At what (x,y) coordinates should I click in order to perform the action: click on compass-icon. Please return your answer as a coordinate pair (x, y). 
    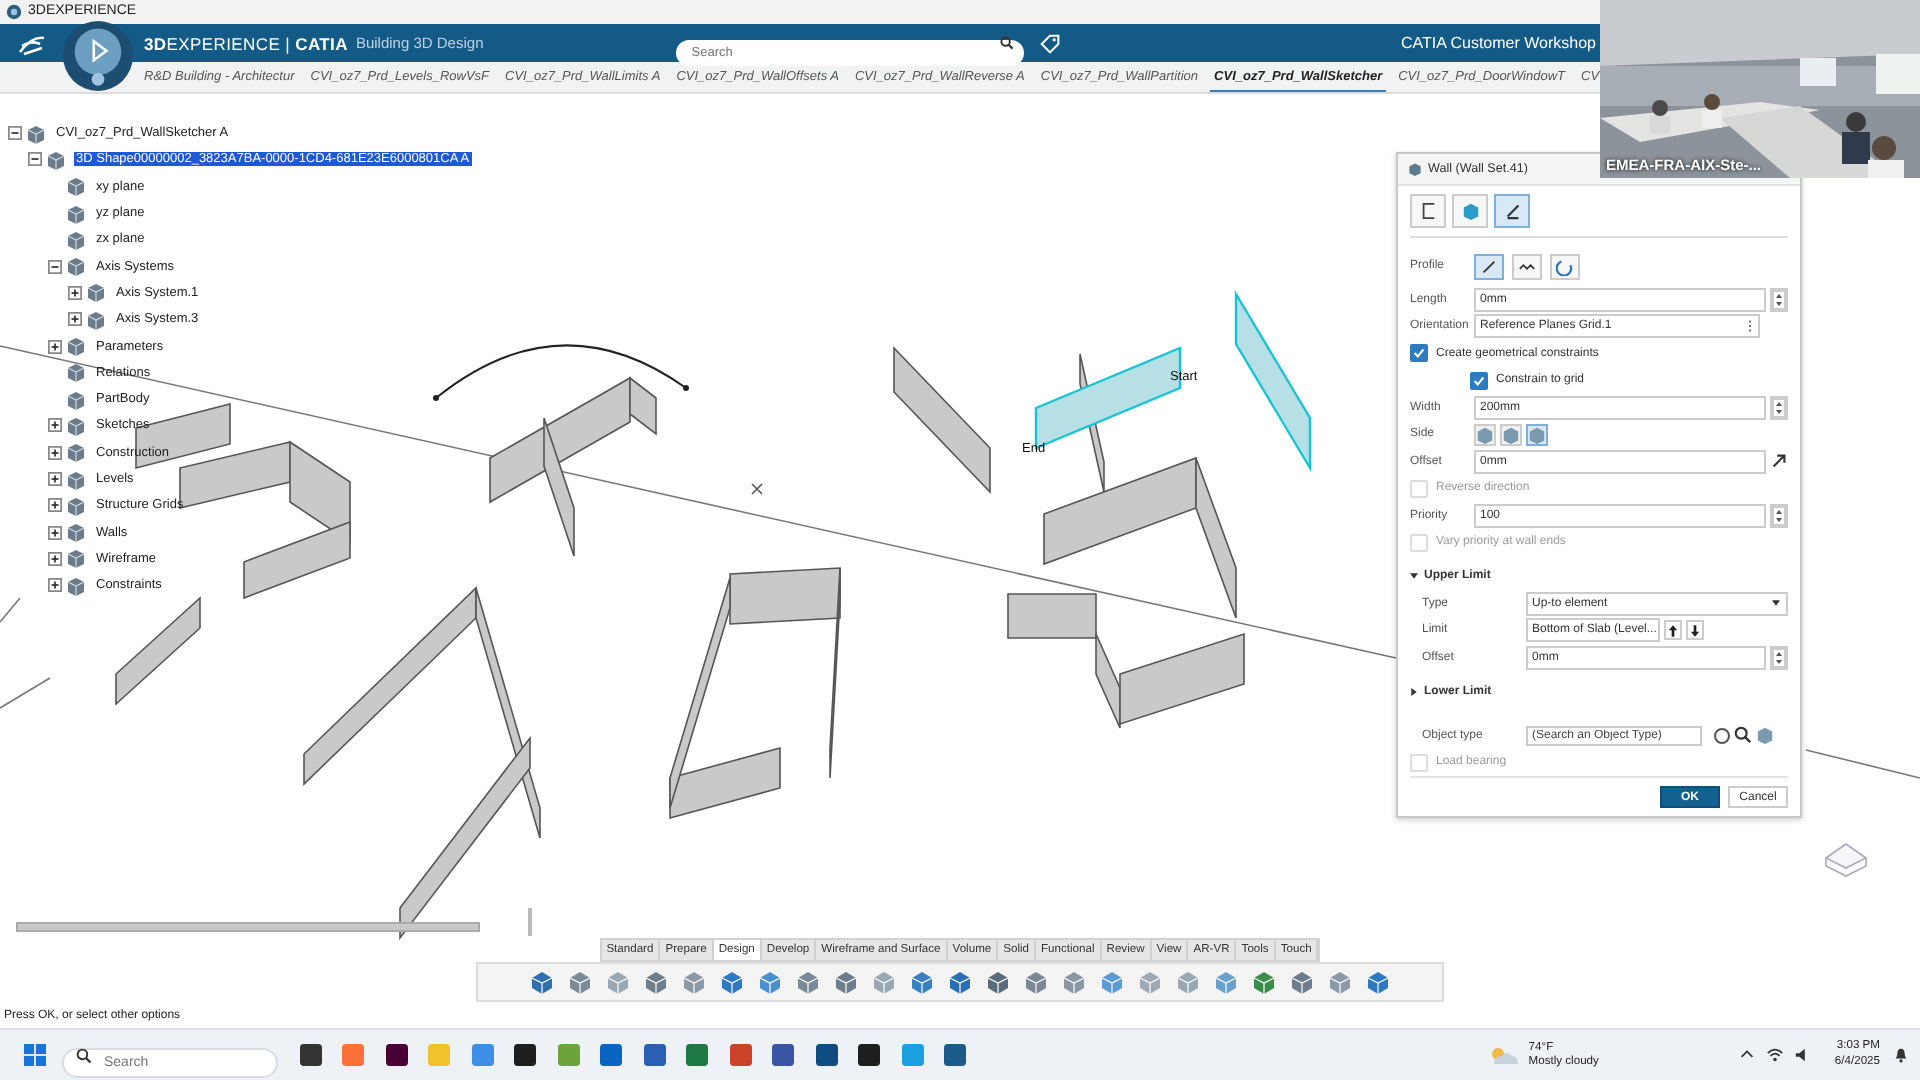
    Looking at the image, I should click on (98, 56).